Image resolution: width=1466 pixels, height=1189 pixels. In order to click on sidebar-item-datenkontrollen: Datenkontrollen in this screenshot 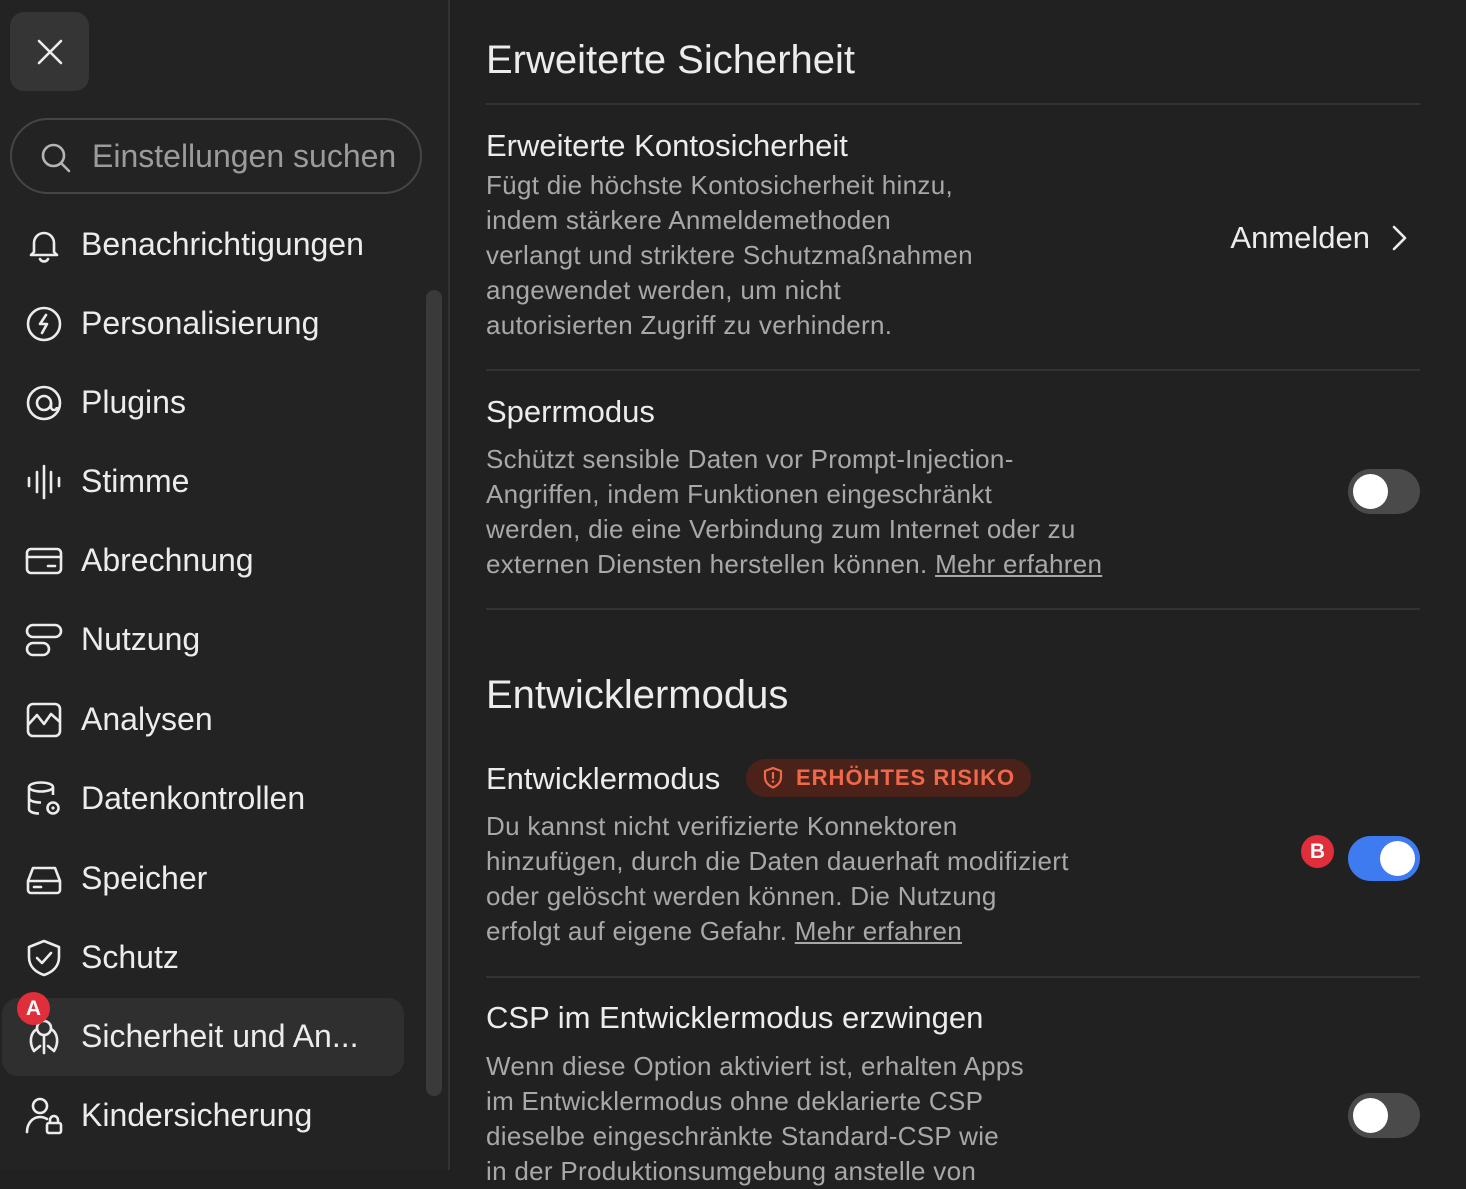, I will do `click(203, 799)`.